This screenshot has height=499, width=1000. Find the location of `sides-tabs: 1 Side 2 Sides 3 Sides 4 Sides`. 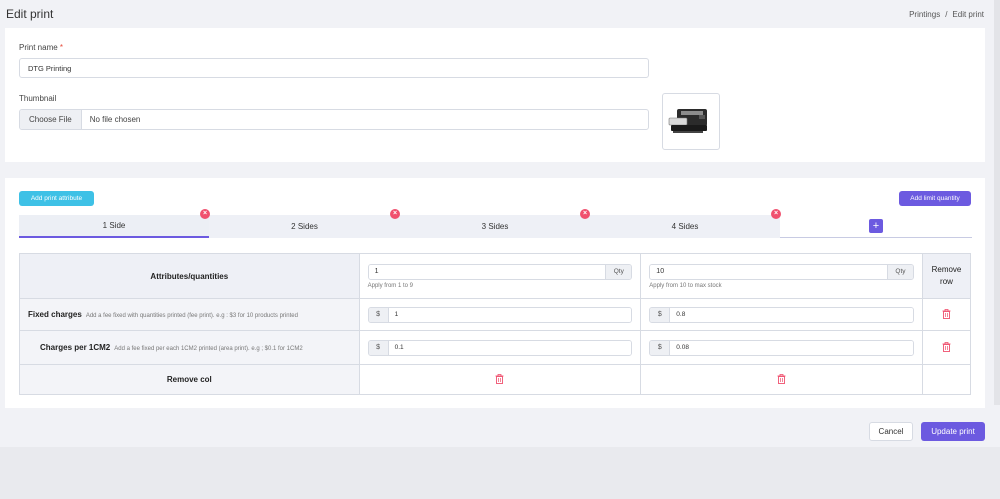

sides-tabs: 1 Side 2 Sides 3 Sides 4 Sides is located at coordinates (495, 226).